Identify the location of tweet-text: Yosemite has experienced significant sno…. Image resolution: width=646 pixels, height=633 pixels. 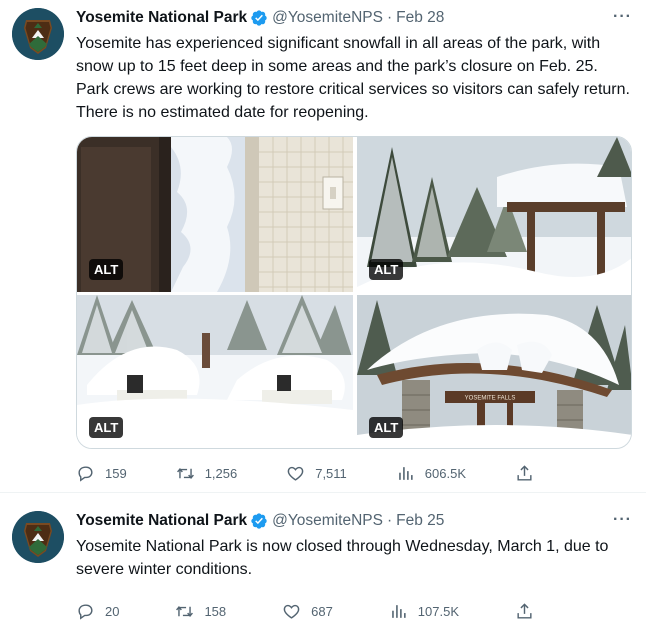
(353, 78).